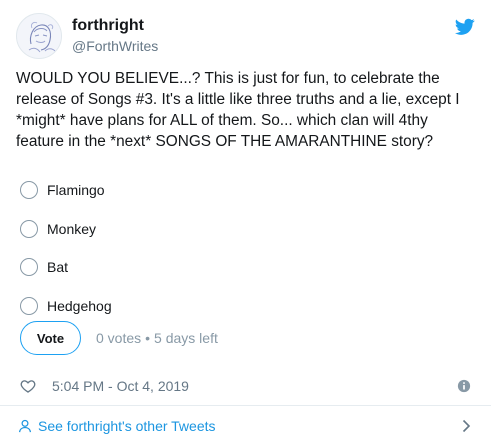 The width and height of the screenshot is (491, 442). What do you see at coordinates (28, 386) in the screenshot?
I see `heart-icon` at bounding box center [28, 386].